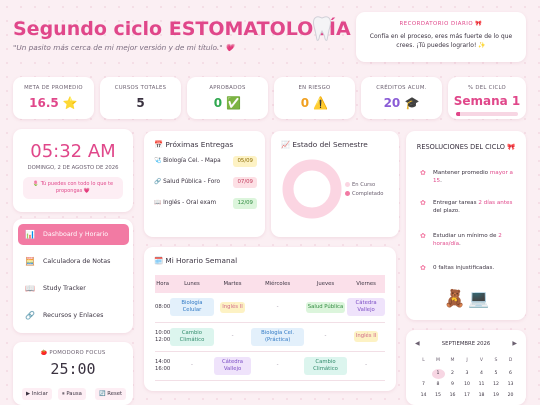 Image resolution: width=540 pixels, height=405 pixels. What do you see at coordinates (401, 88) in the screenshot?
I see `stat-label: CRÉDITOS ACUM.` at bounding box center [401, 88].